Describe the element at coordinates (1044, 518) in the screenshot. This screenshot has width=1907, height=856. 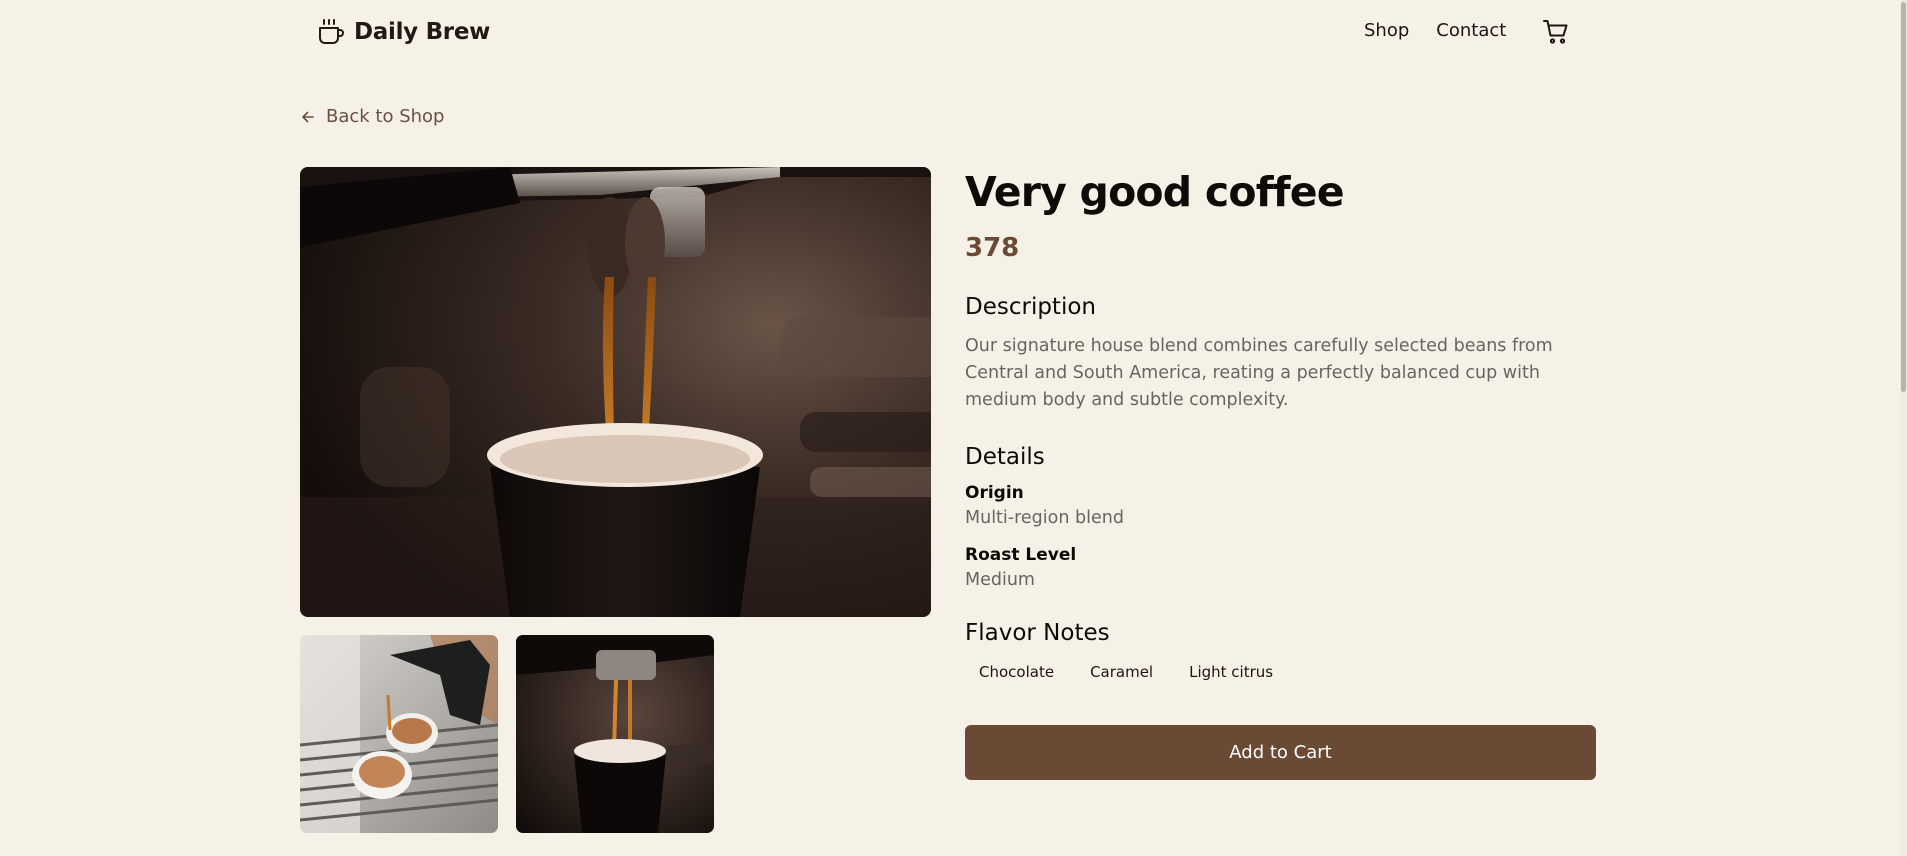
I see `detail-value-origin: Multi-region blend` at that location.